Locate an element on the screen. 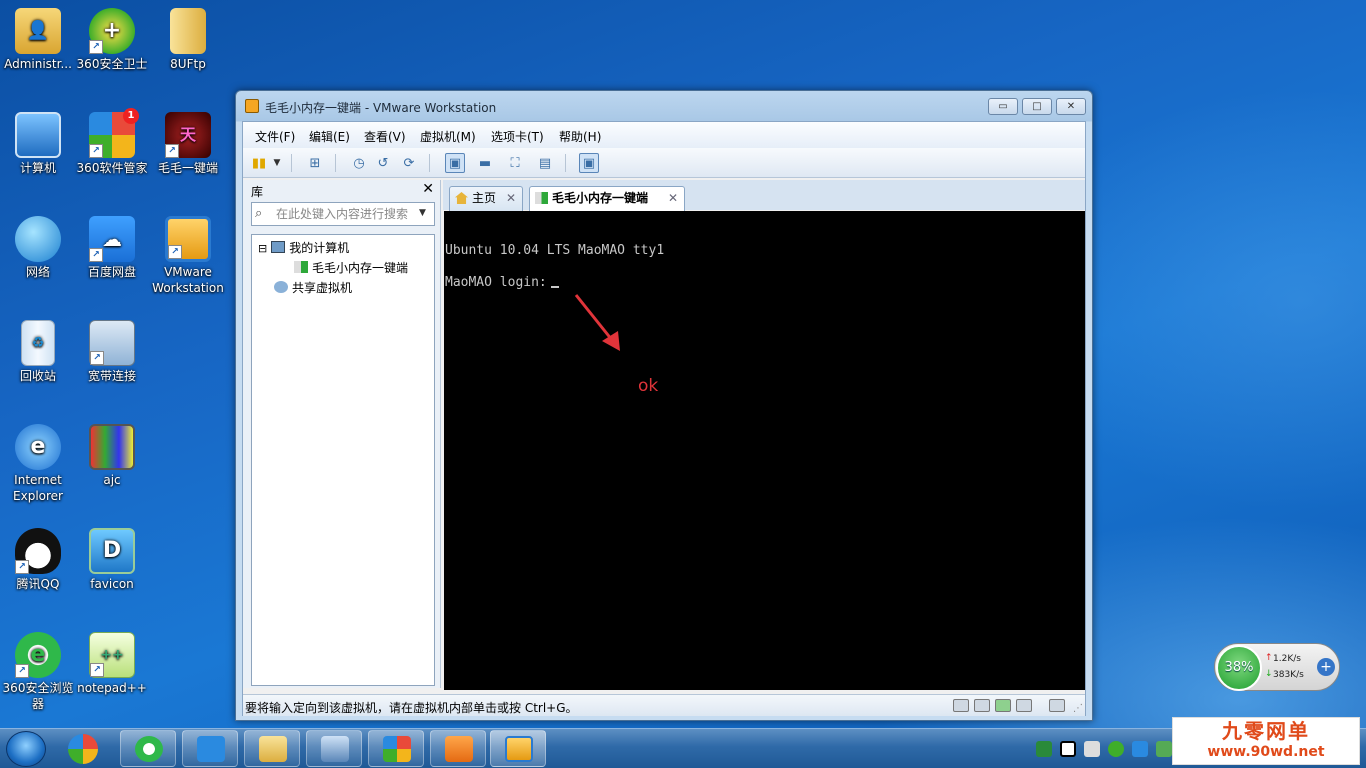  library-close-icon: ✕ is located at coordinates (428, 189).